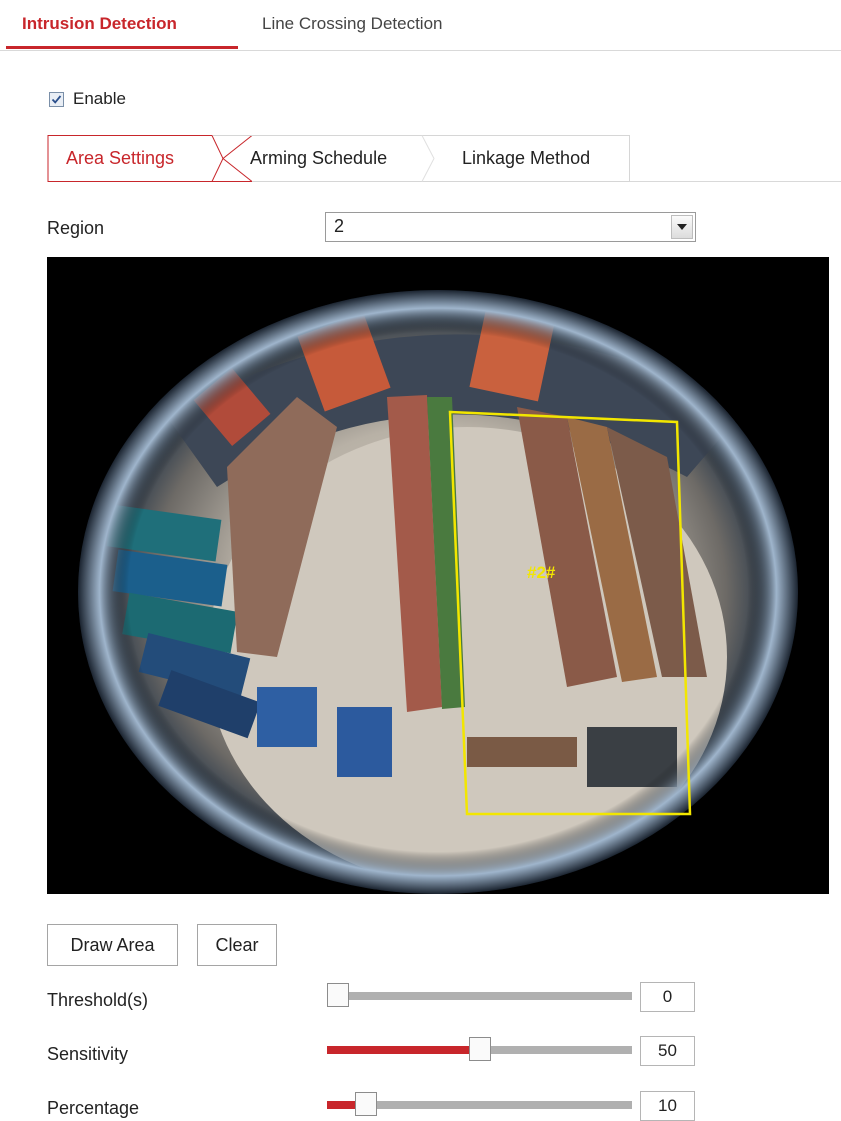 The height and width of the screenshot is (1121, 841). Describe the element at coordinates (112, 945) in the screenshot. I see `draw-area-button: Draw Area` at that location.